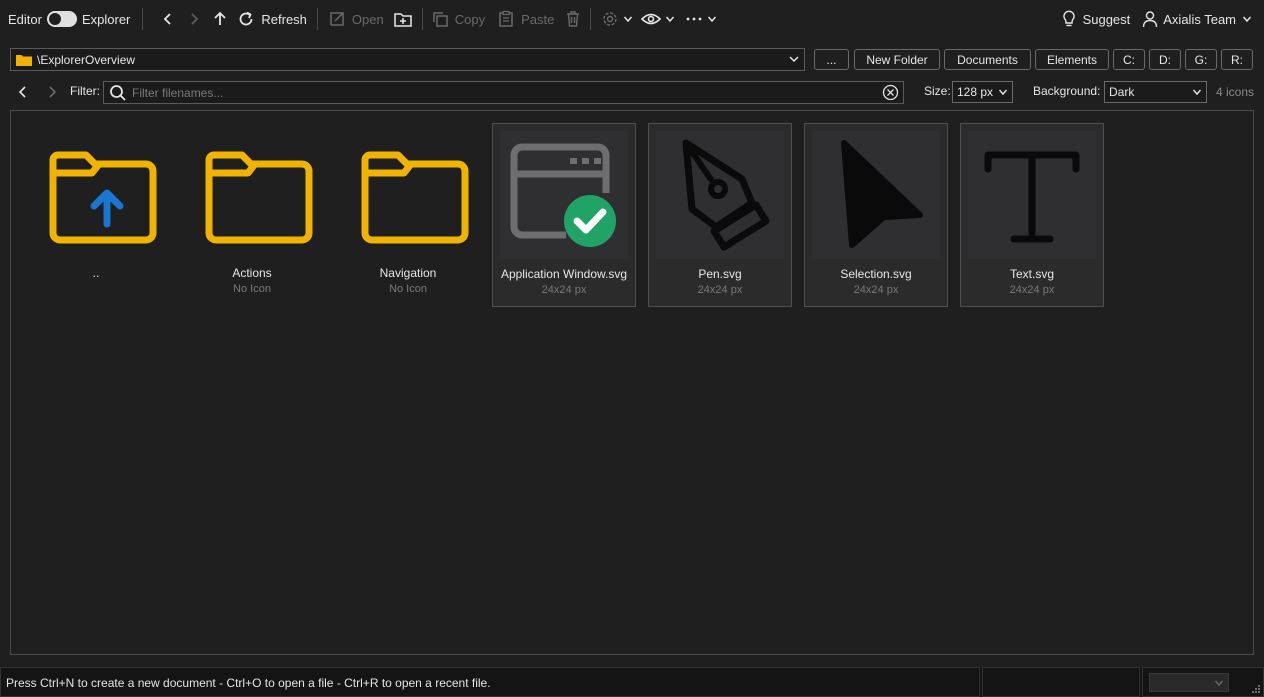  Describe the element at coordinates (876, 274) in the screenshot. I see `item-name: Selection.svg` at that location.